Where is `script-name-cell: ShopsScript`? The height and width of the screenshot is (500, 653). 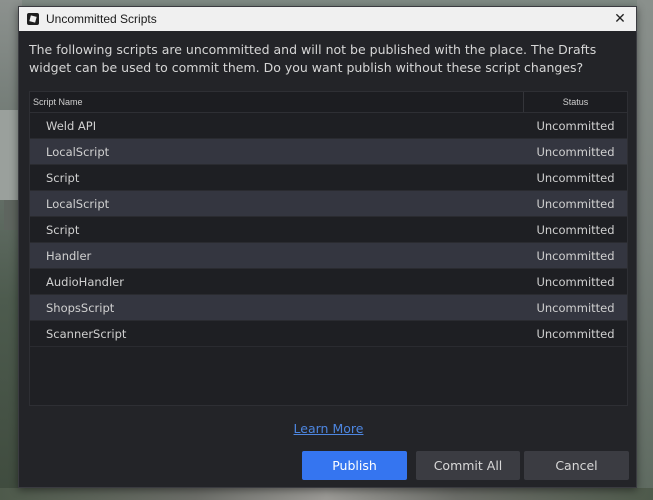
script-name-cell: ShopsScript is located at coordinates (80, 307).